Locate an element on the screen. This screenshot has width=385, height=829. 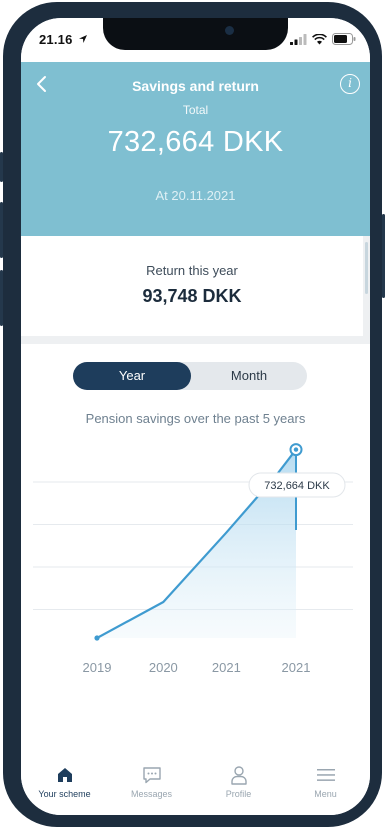
return-label: Return this year is located at coordinates (192, 270).